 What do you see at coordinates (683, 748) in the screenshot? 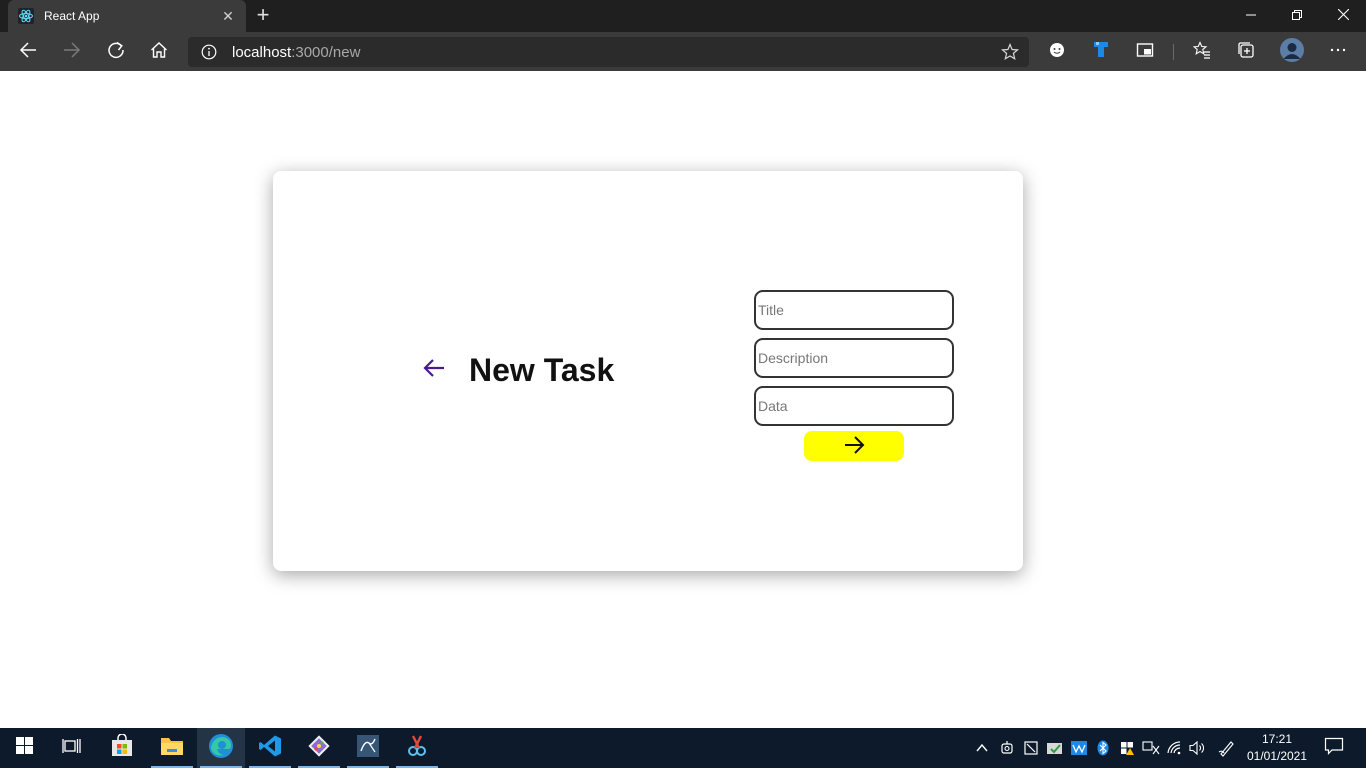
I see `windows-taskbar: 17:21 01/01/2021` at bounding box center [683, 748].